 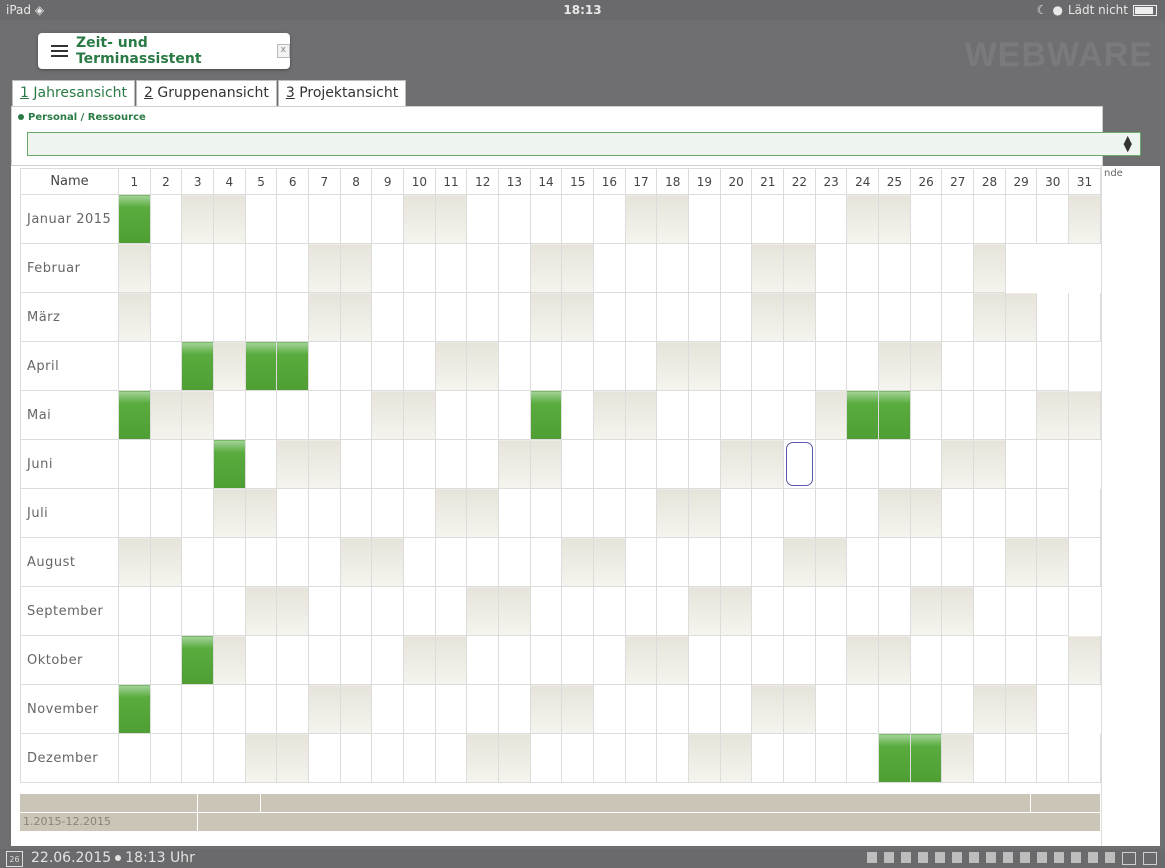 What do you see at coordinates (1008, 857) in the screenshot?
I see `flask-icon` at bounding box center [1008, 857].